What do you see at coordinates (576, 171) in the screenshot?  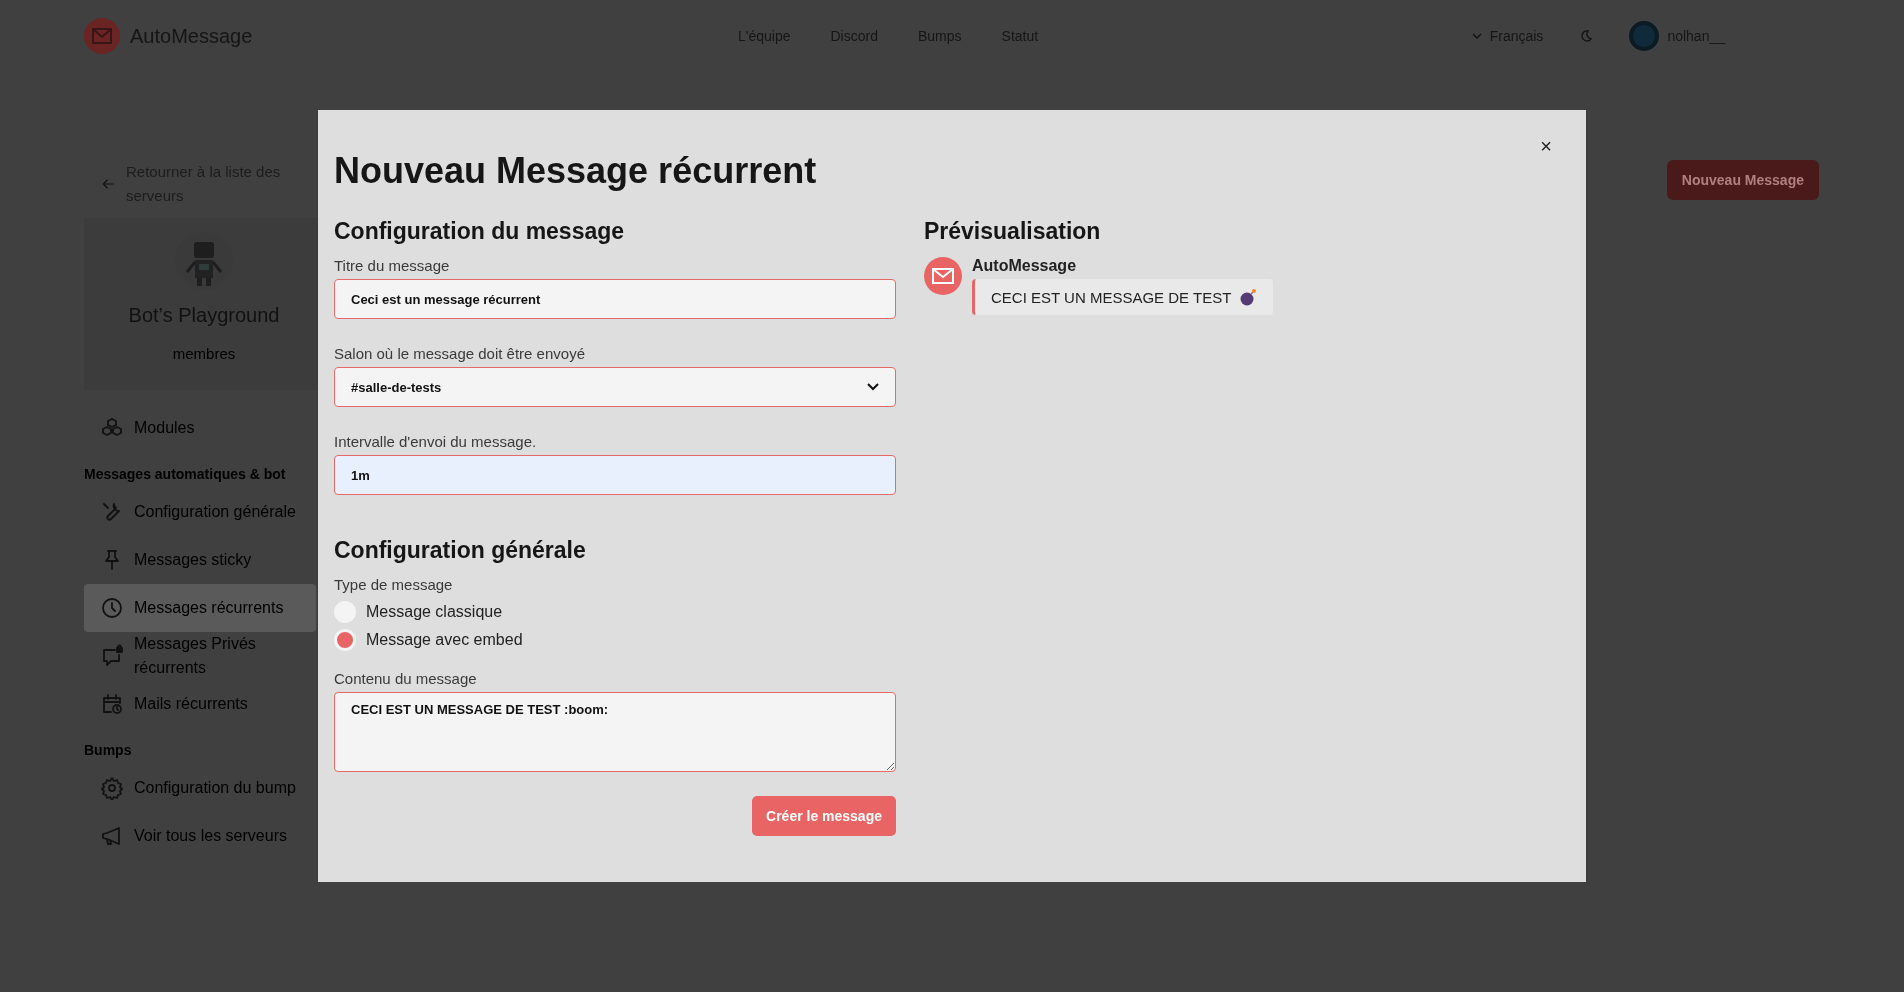 I see `modal-title: Nouveau Message récurrent` at bounding box center [576, 171].